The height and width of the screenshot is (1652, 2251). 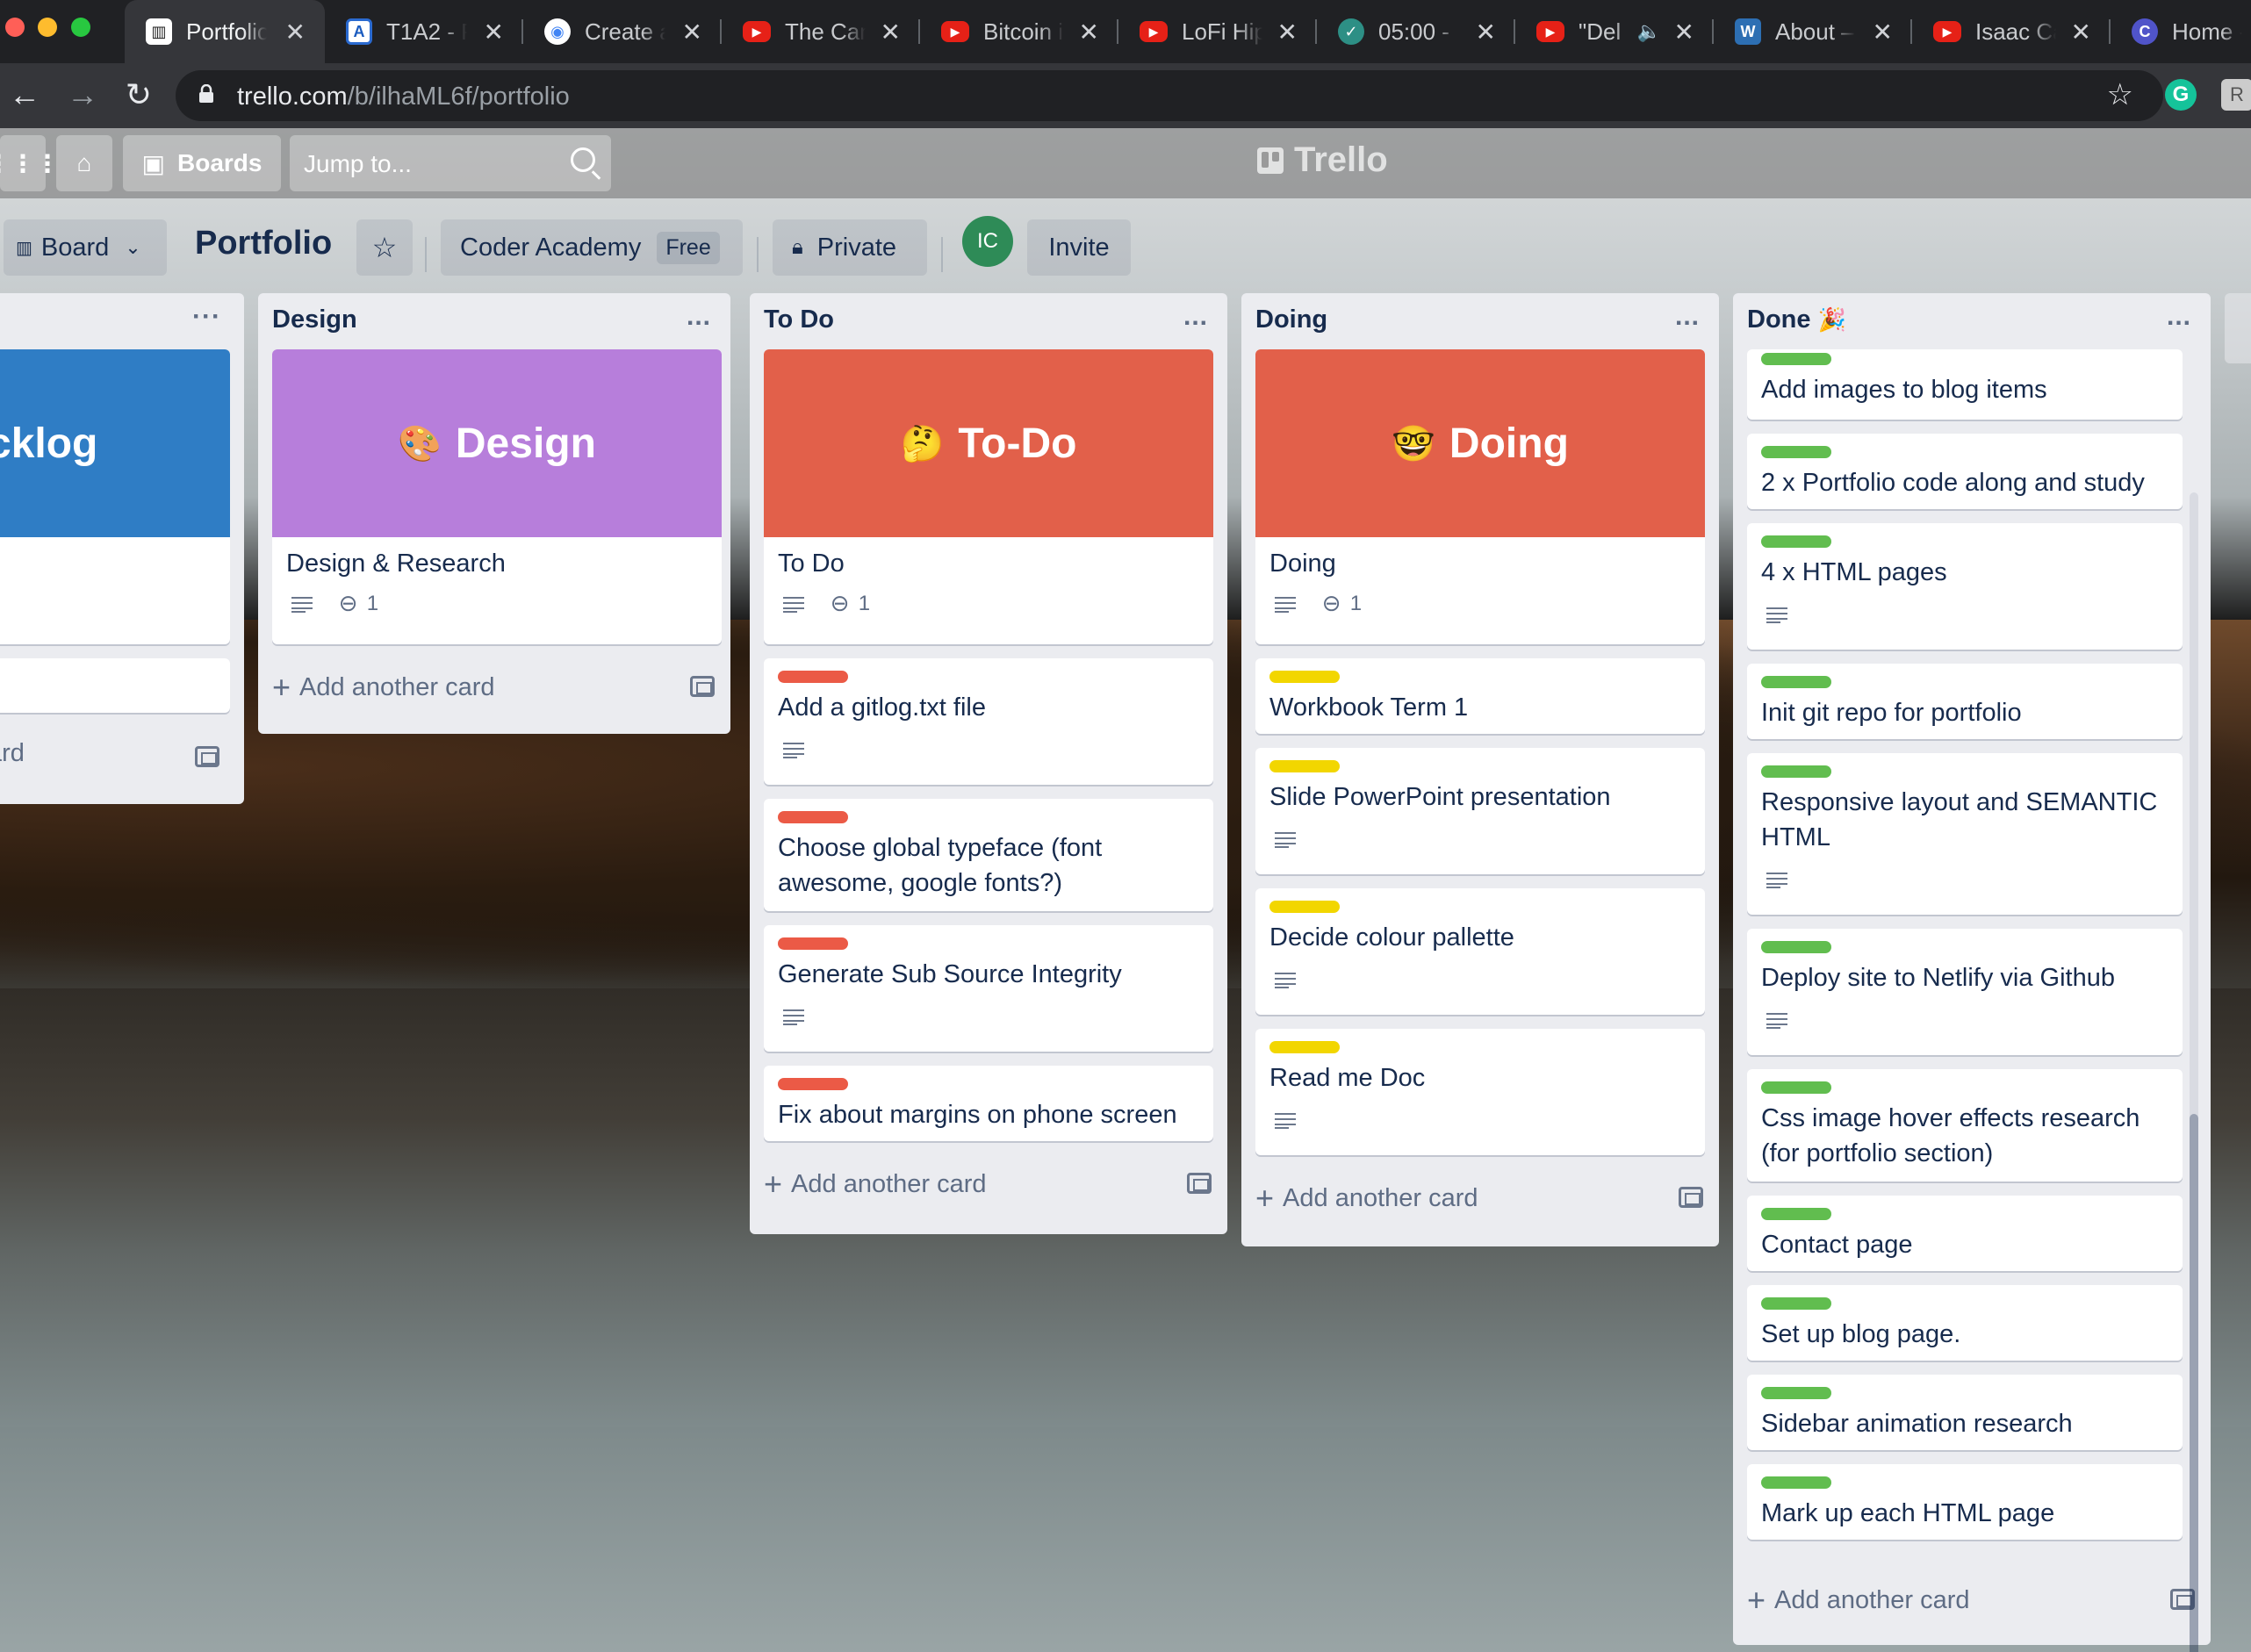 I want to click on card-done-3: 4 x HTML pages, so click(x=1965, y=586).